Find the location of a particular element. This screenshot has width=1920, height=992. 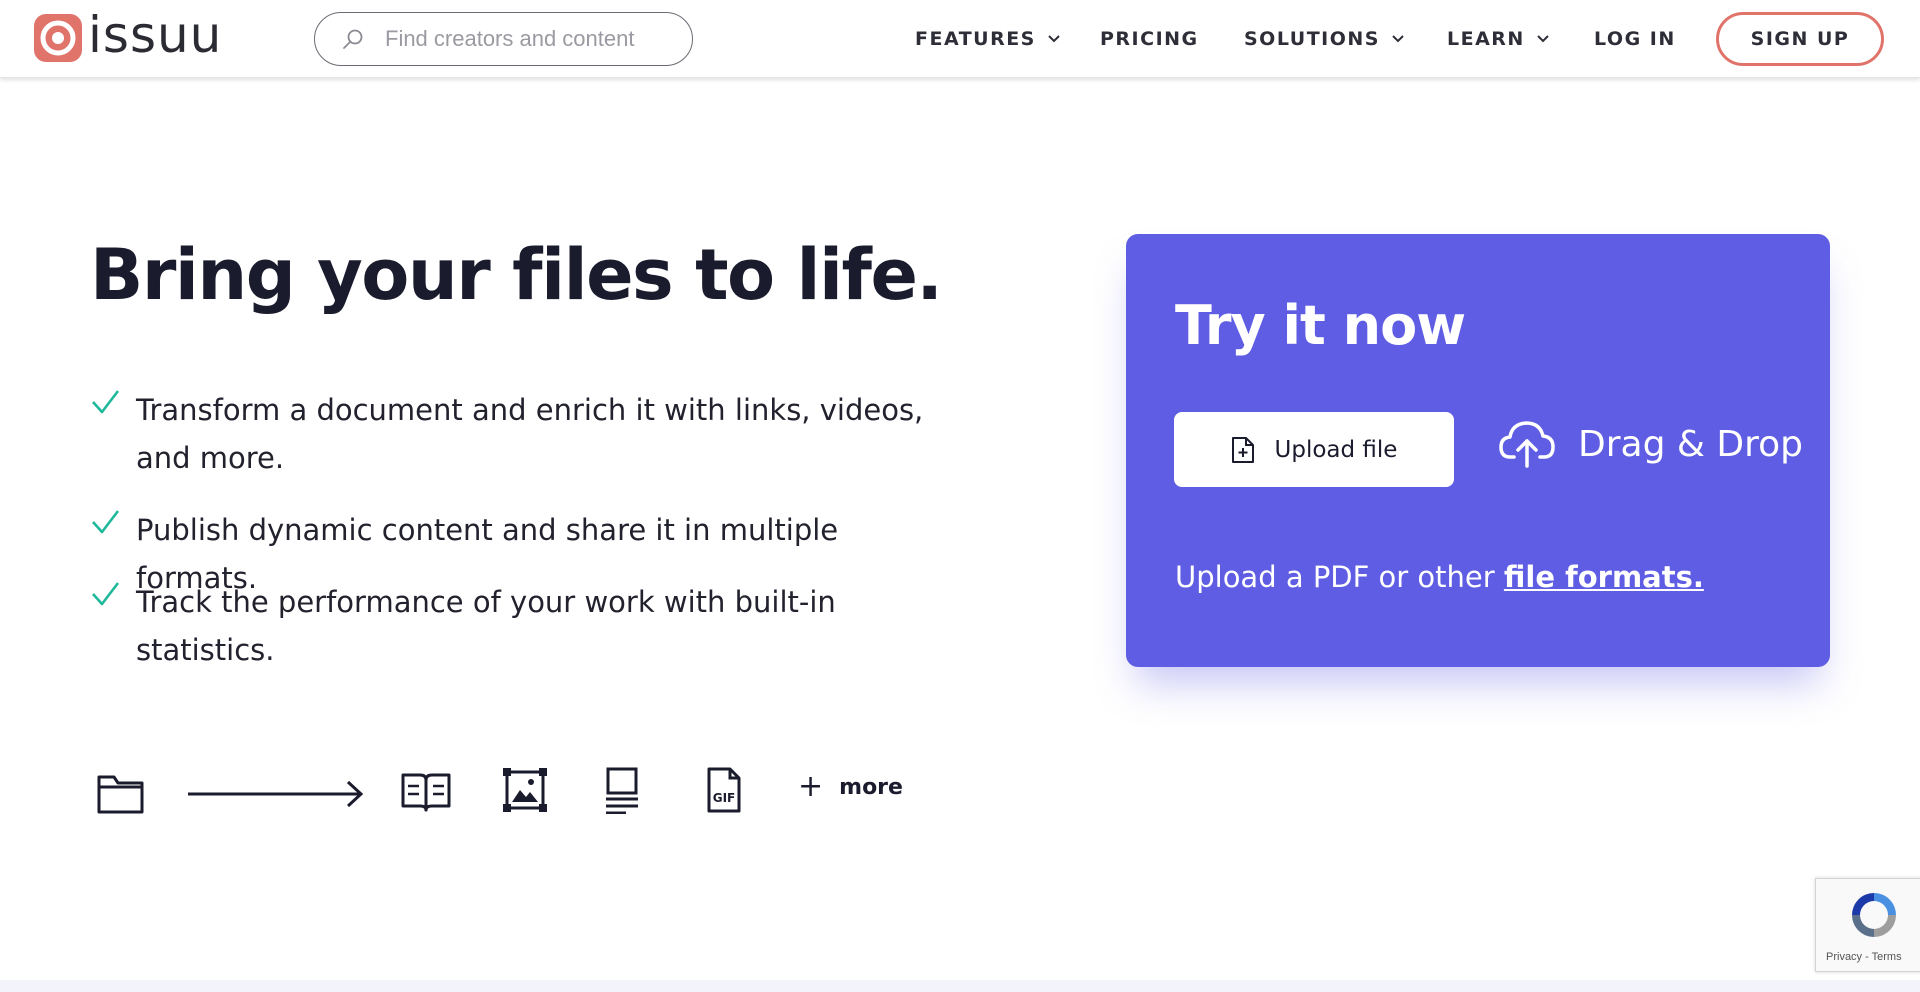

upload-note: Upload a PDF or other file formats. is located at coordinates (1439, 577).